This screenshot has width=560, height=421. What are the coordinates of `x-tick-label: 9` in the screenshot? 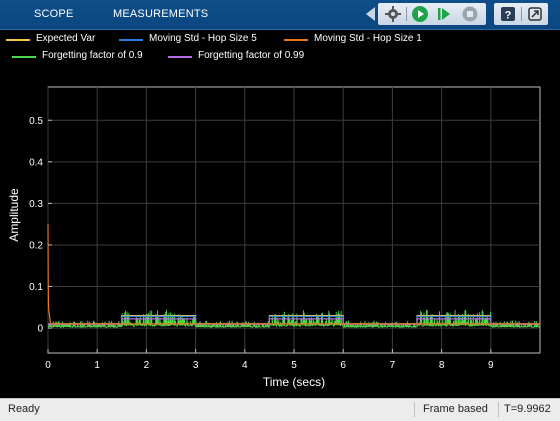 It's located at (491, 365).